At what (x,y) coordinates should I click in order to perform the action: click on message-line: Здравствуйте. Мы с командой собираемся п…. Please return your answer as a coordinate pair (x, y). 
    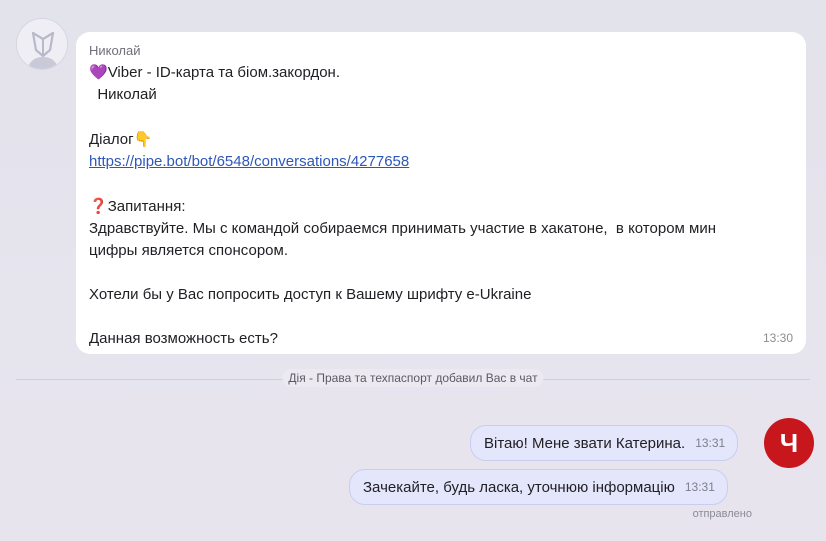
    Looking at the image, I should click on (440, 229).